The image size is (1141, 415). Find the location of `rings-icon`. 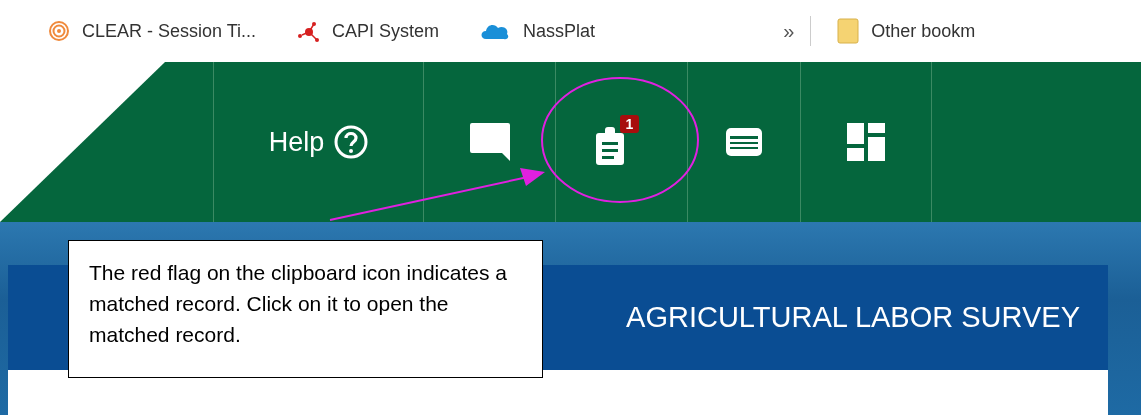

rings-icon is located at coordinates (59, 31).